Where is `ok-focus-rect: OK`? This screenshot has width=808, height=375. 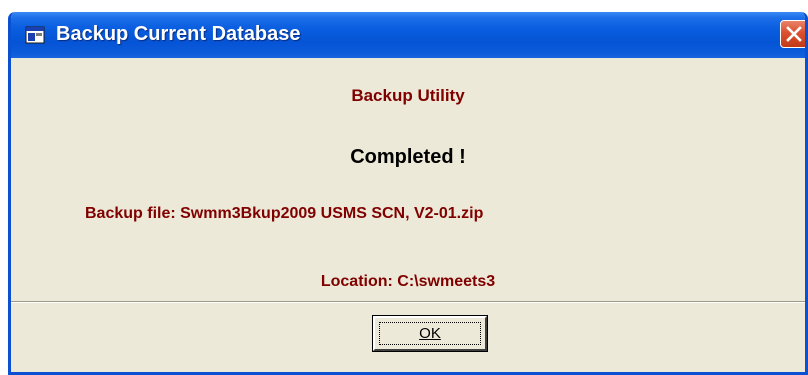
ok-focus-rect: OK is located at coordinates (430, 333).